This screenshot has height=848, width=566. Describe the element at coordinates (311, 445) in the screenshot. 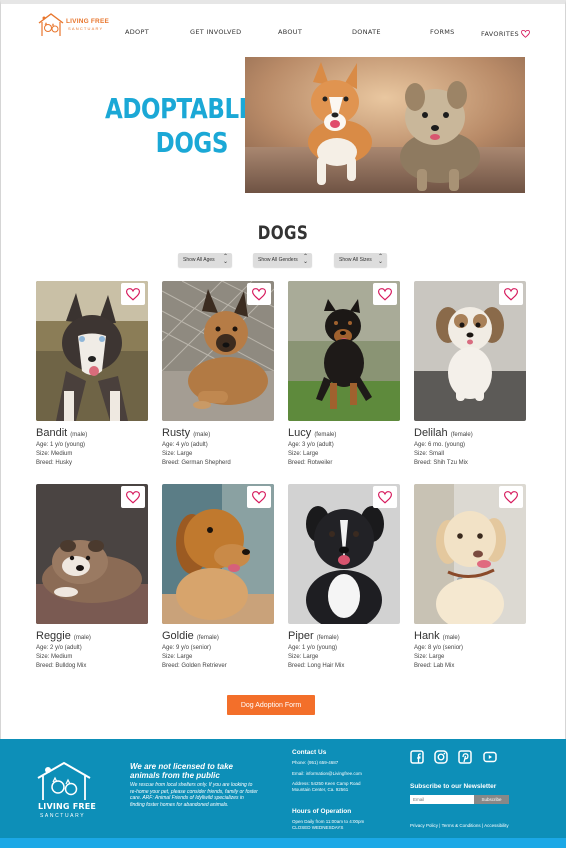

I see `dog-age: Age: 3 y/o (adult)` at that location.